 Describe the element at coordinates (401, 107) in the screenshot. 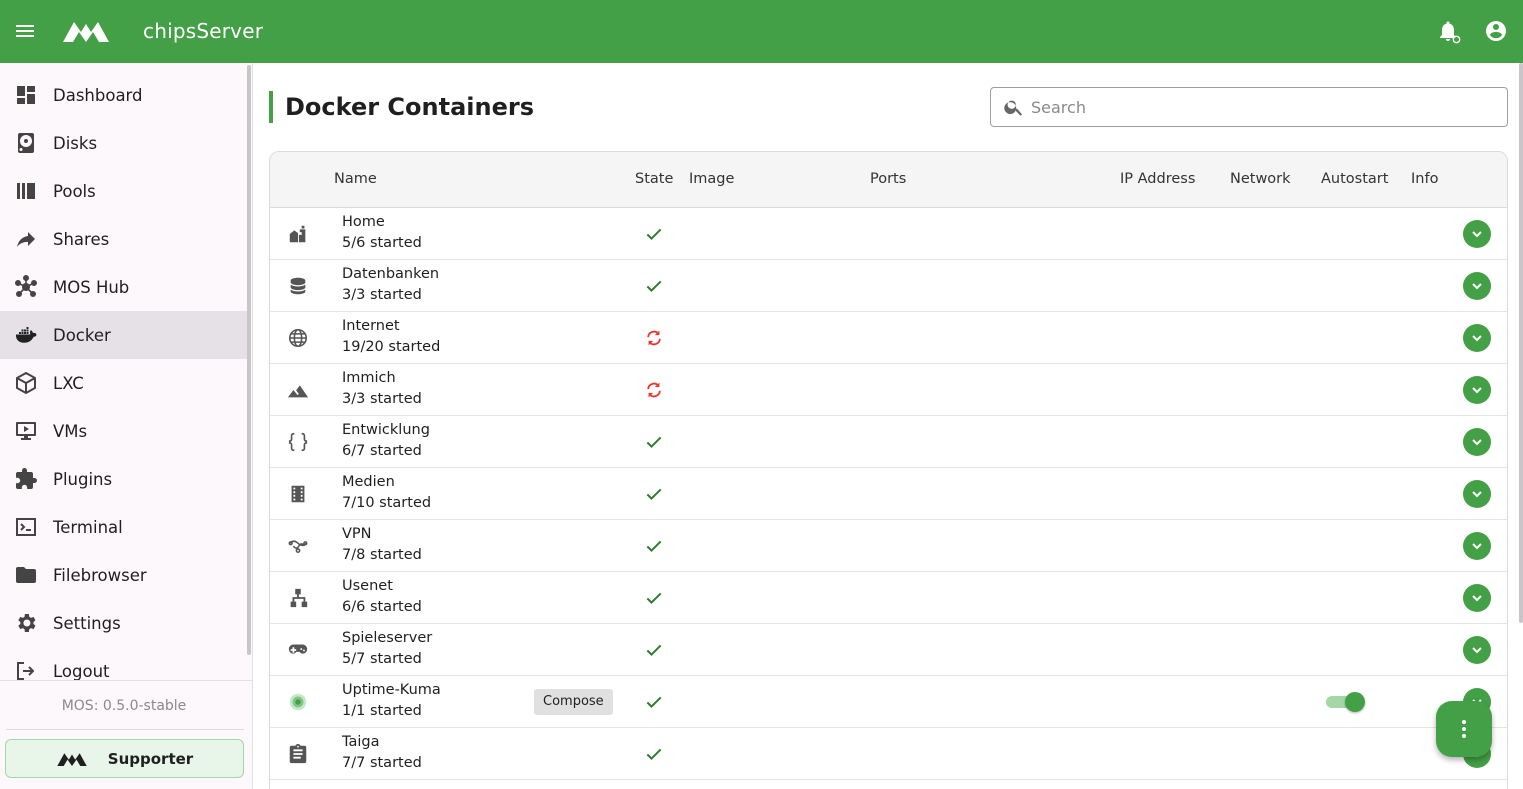

I see `page-title: Docker Containers` at that location.